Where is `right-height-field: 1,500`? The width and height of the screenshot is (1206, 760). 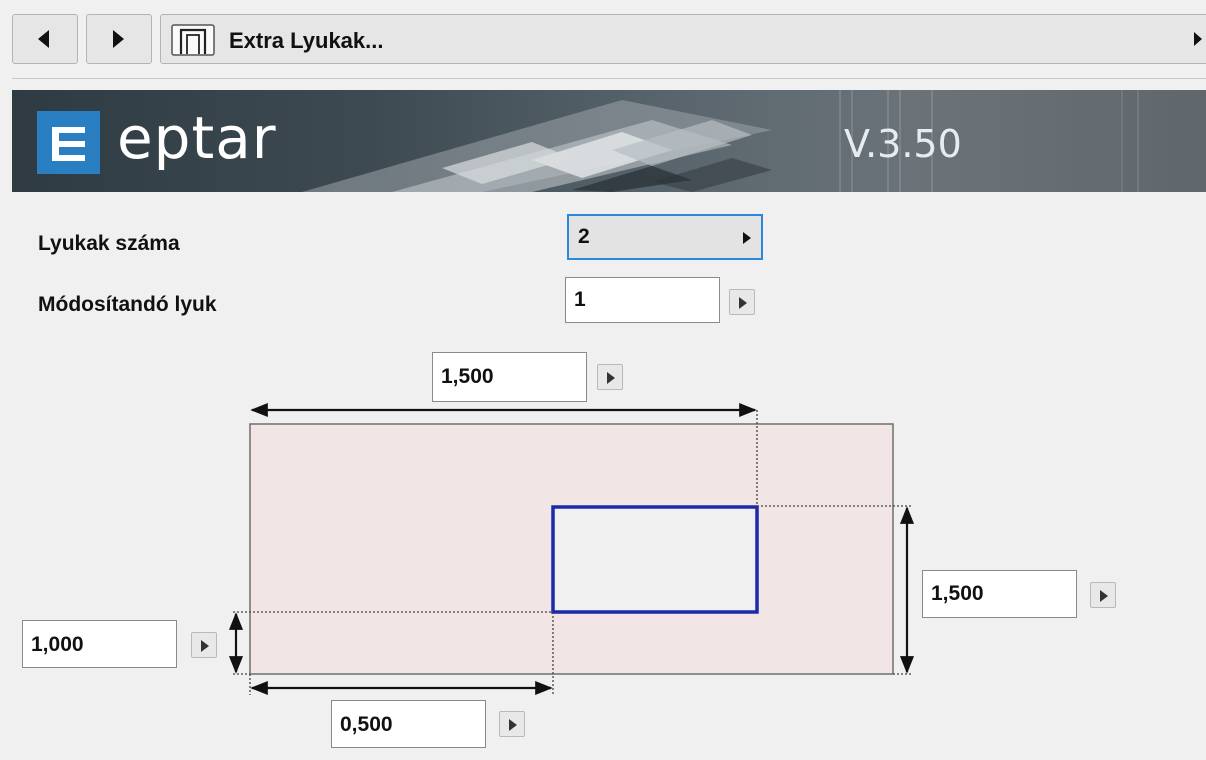 right-height-field: 1,500 is located at coordinates (999, 594).